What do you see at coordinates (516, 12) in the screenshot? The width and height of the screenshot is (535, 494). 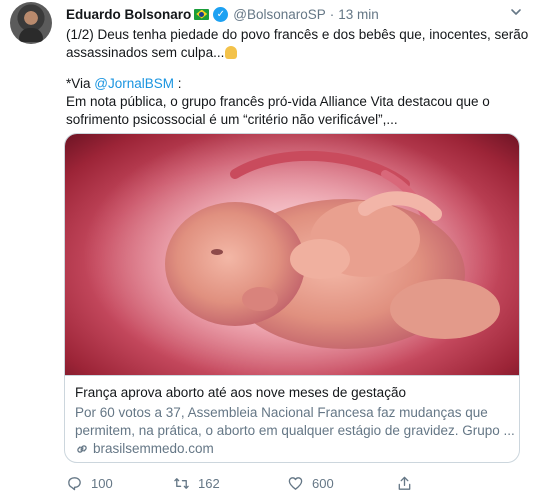 I see `chevron-down-icon` at bounding box center [516, 12].